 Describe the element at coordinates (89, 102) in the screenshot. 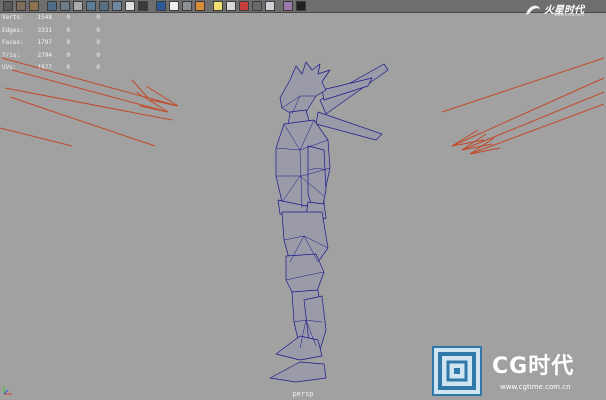

I see `directional-light-left` at that location.